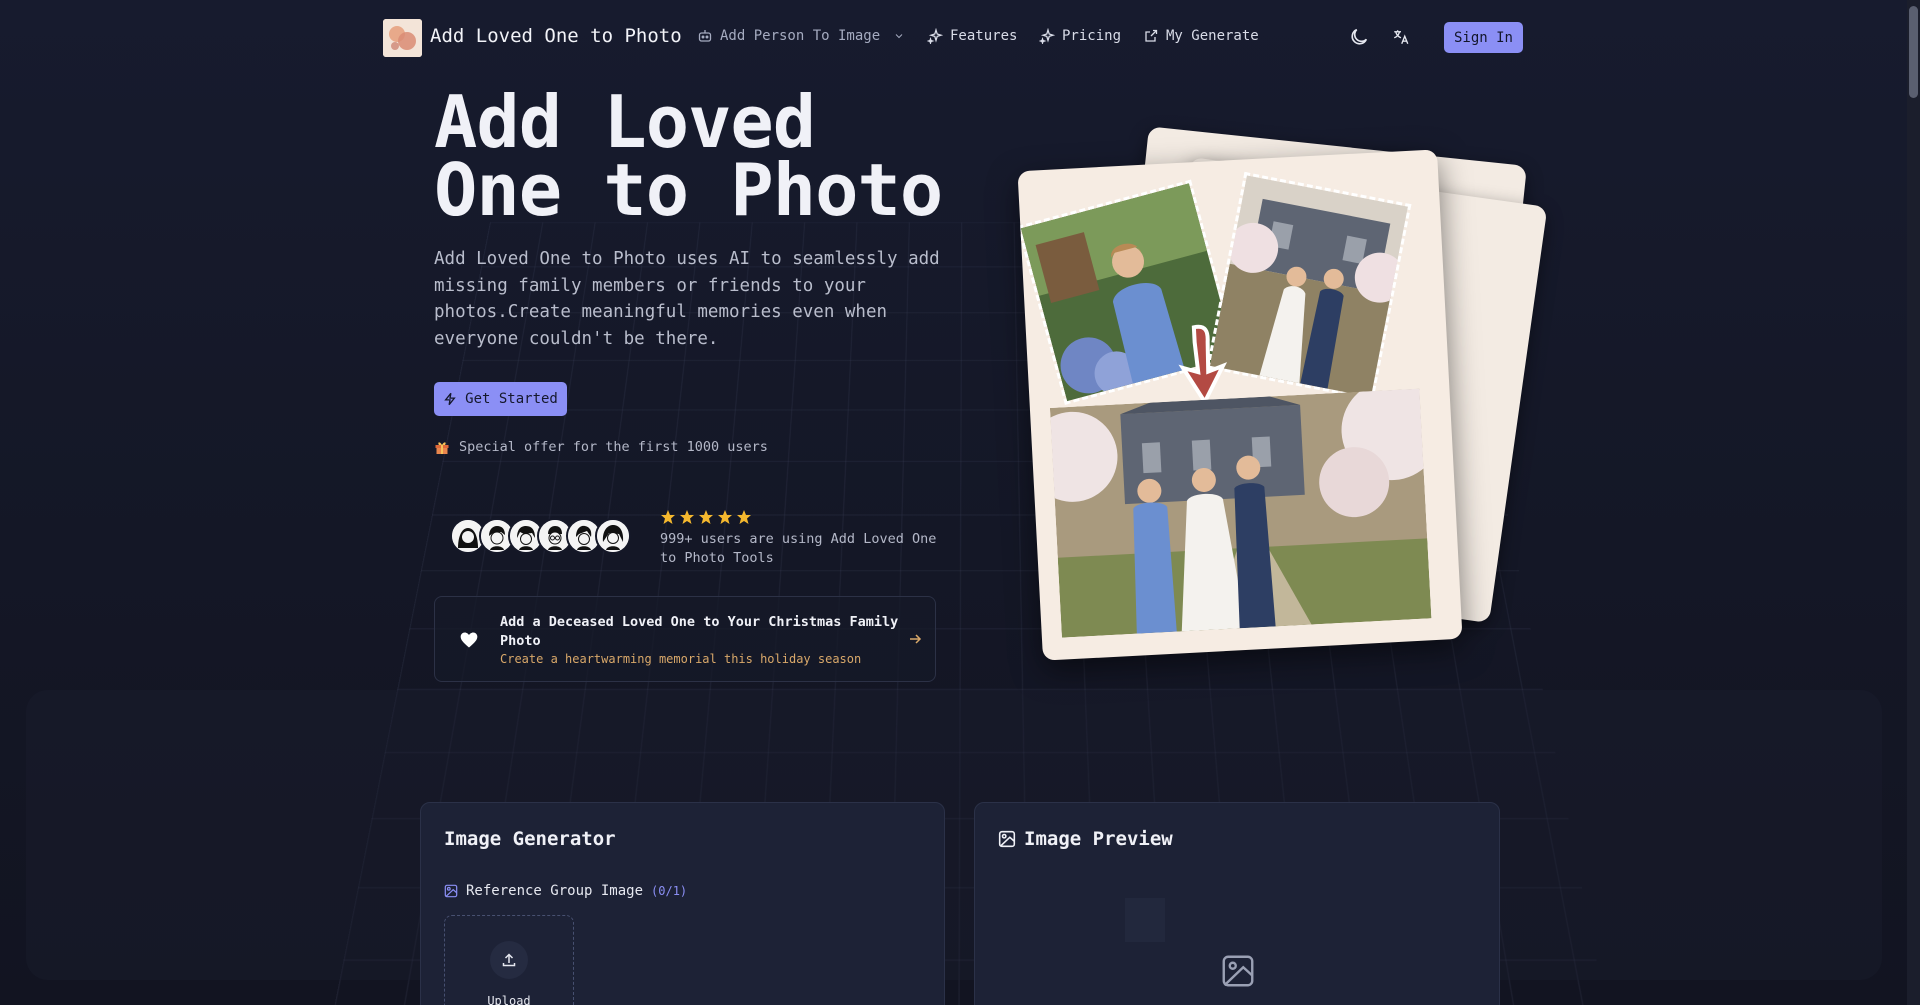  I want to click on user-avatars, so click(540, 536).